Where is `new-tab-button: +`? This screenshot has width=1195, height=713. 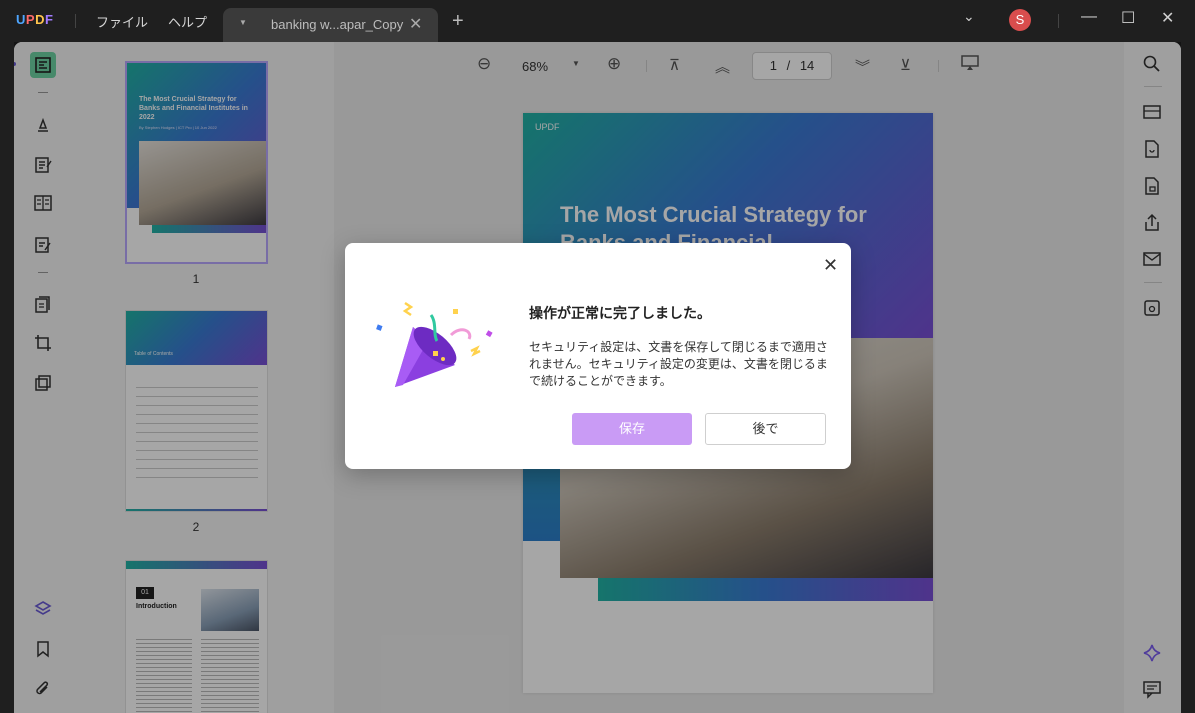 new-tab-button: + is located at coordinates (458, 21).